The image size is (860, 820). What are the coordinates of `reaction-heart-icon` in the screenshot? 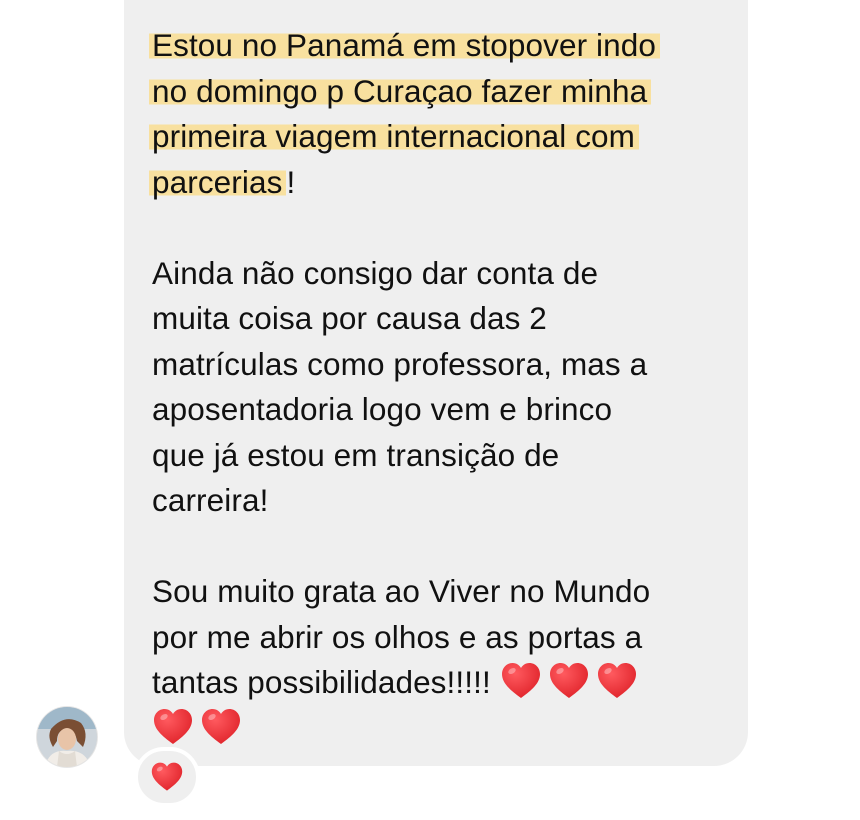 It's located at (167, 777).